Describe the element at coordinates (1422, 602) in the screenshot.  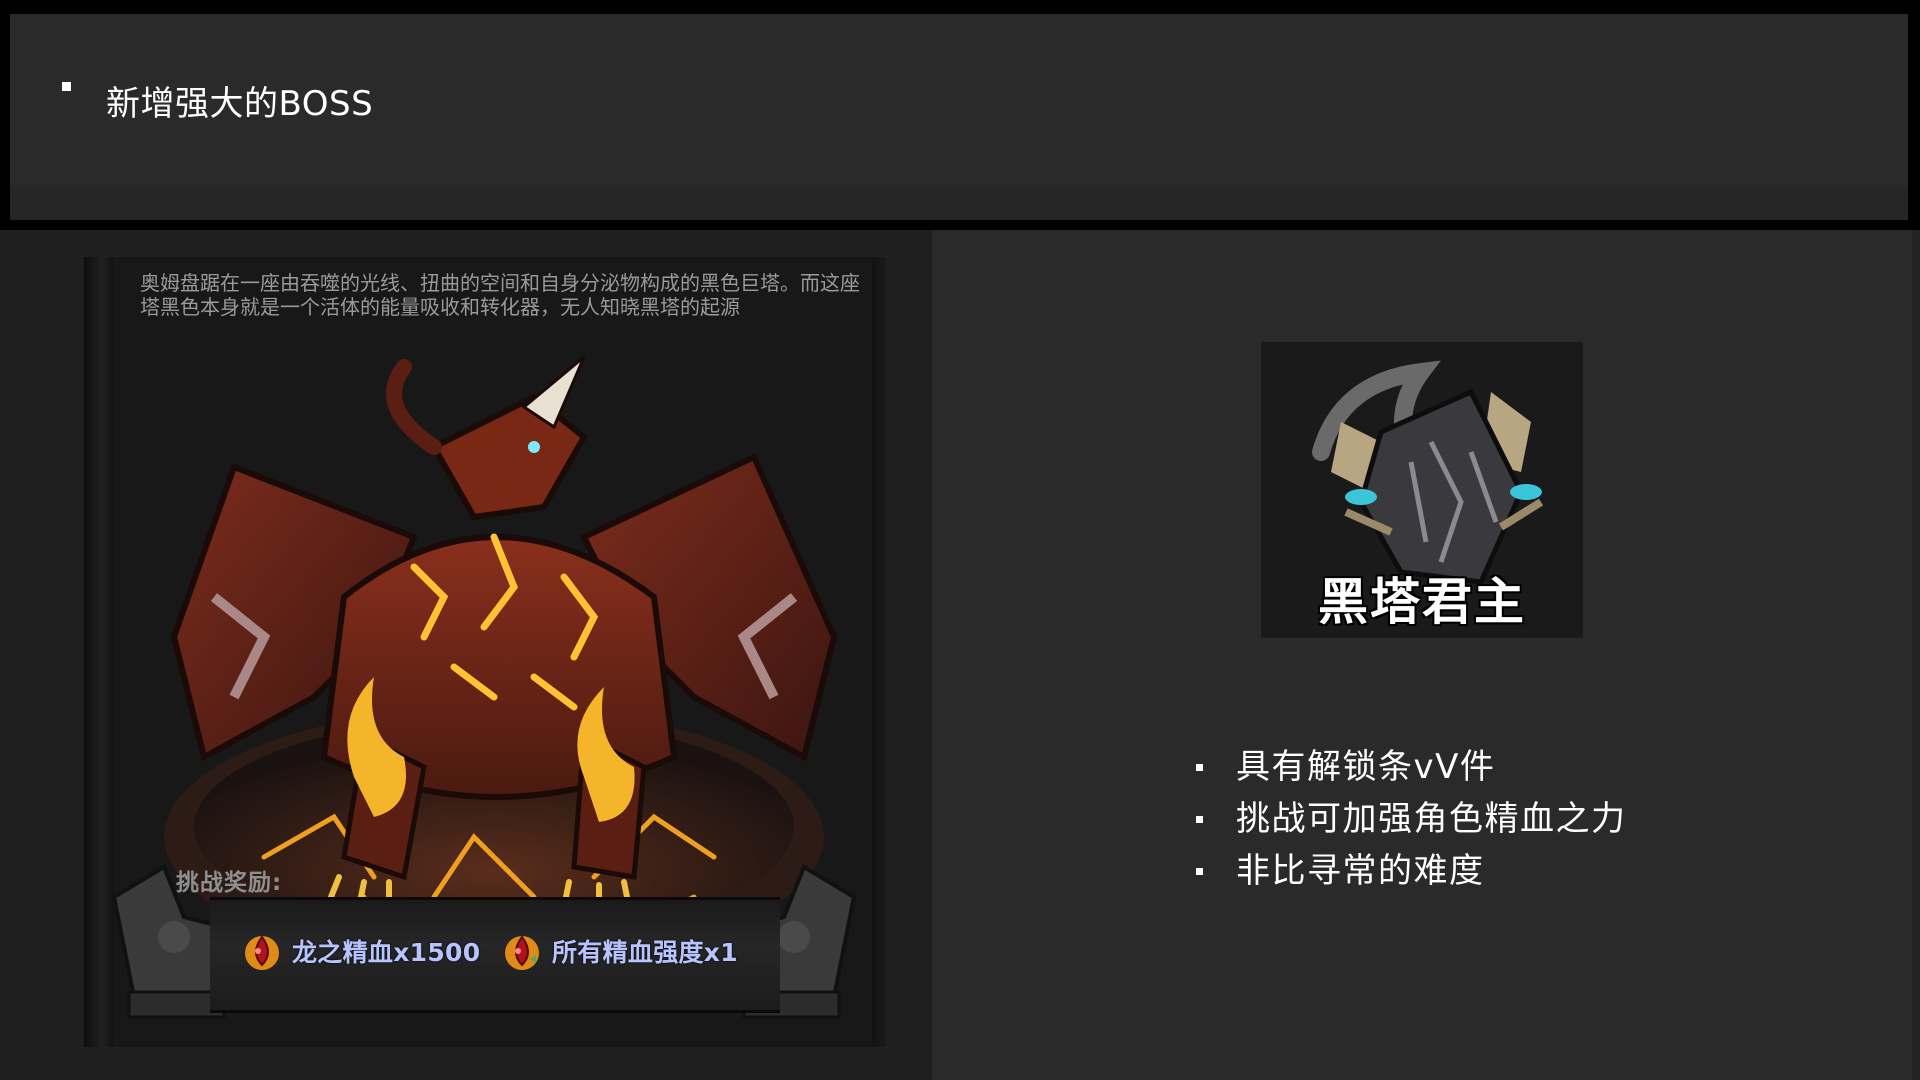
I see `boss-name: 黑塔君主` at that location.